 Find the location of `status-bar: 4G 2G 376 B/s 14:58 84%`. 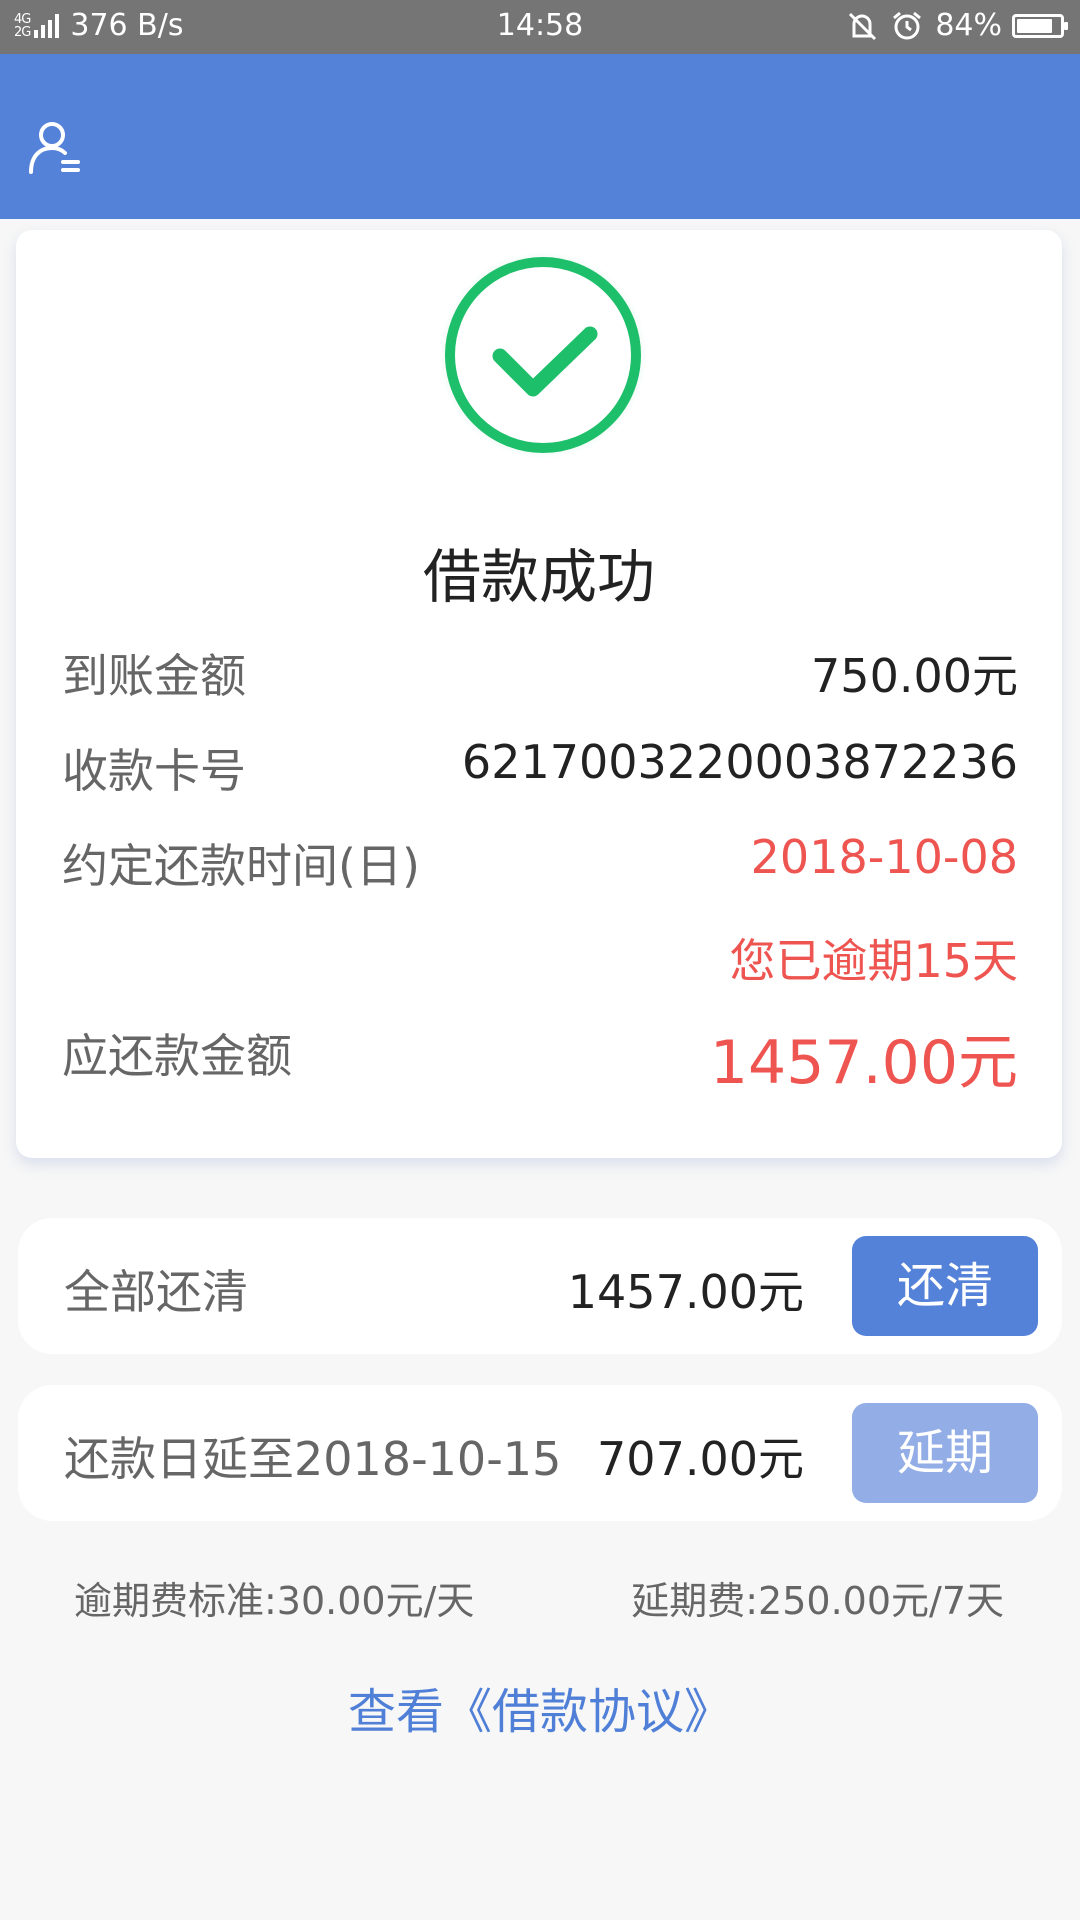

status-bar: 4G 2G 376 B/s 14:58 84% is located at coordinates (540, 27).